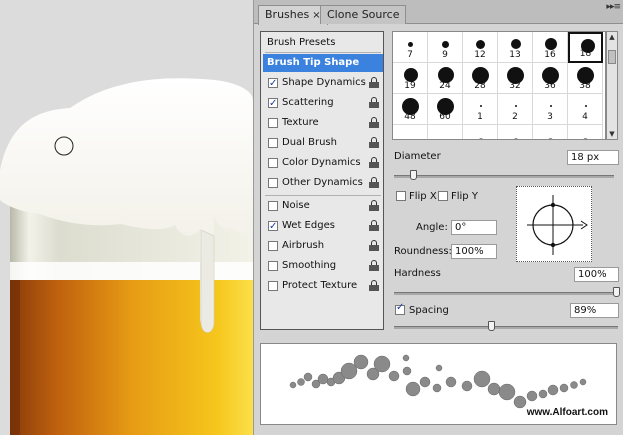 Image resolution: width=623 pixels, height=435 pixels. Describe the element at coordinates (515, 109) in the screenshot. I see `brush-tip-cell: 2` at that location.